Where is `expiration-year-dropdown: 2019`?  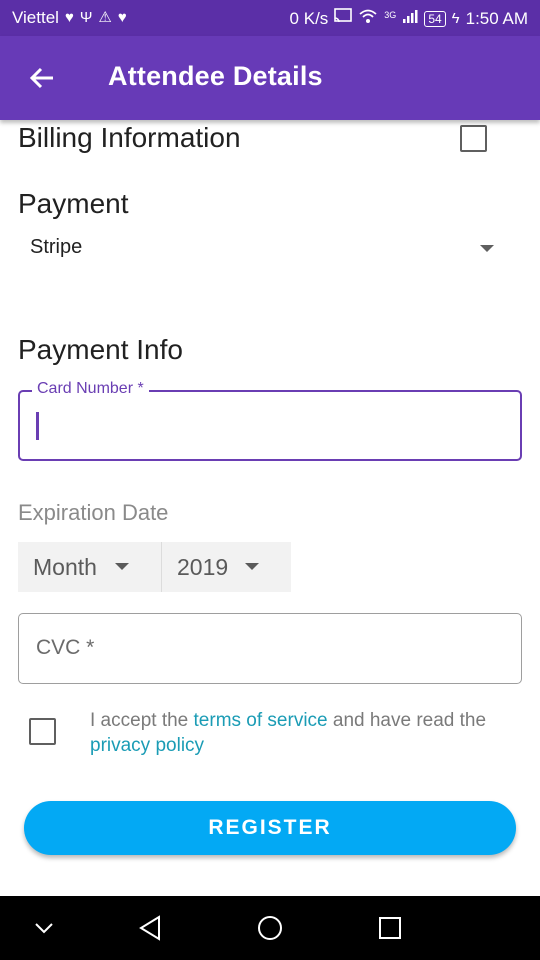
expiration-year-dropdown: 2019 is located at coordinates (226, 567).